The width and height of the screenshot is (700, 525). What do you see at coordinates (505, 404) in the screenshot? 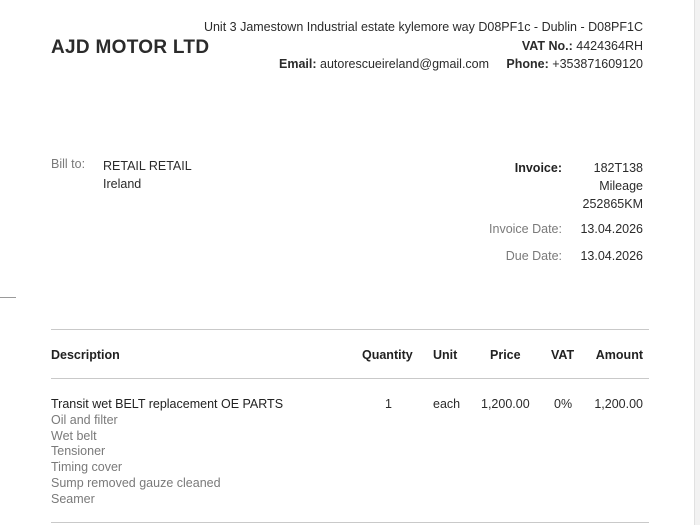
I see `row-price: 1,200.00` at bounding box center [505, 404].